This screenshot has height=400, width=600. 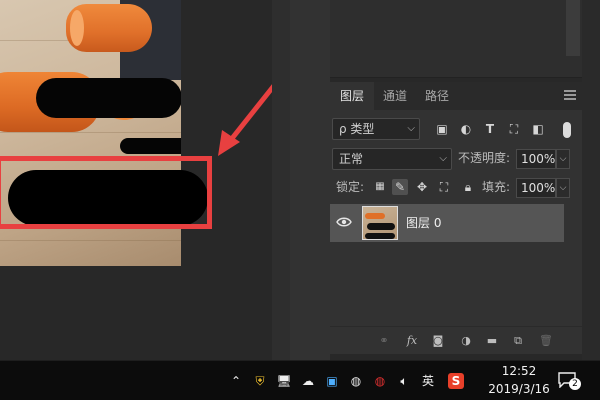 I want to click on upper-panel, so click(x=456, y=39).